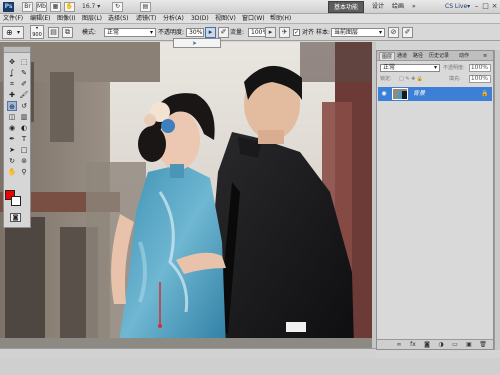  Describe the element at coordinates (24, 172) in the screenshot. I see `zoom-icon: ⚲` at that location.